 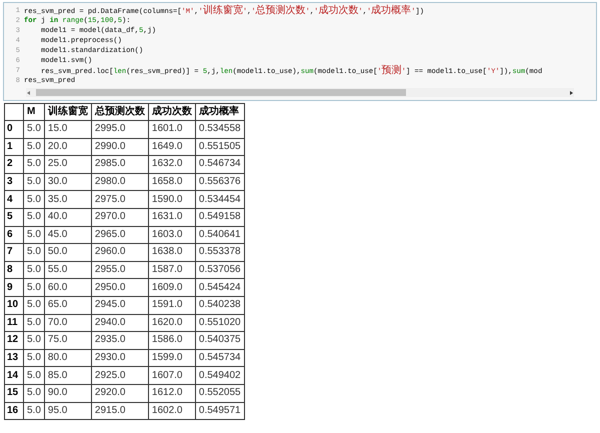 I want to click on table-cell: 0.556376, so click(x=219, y=182).